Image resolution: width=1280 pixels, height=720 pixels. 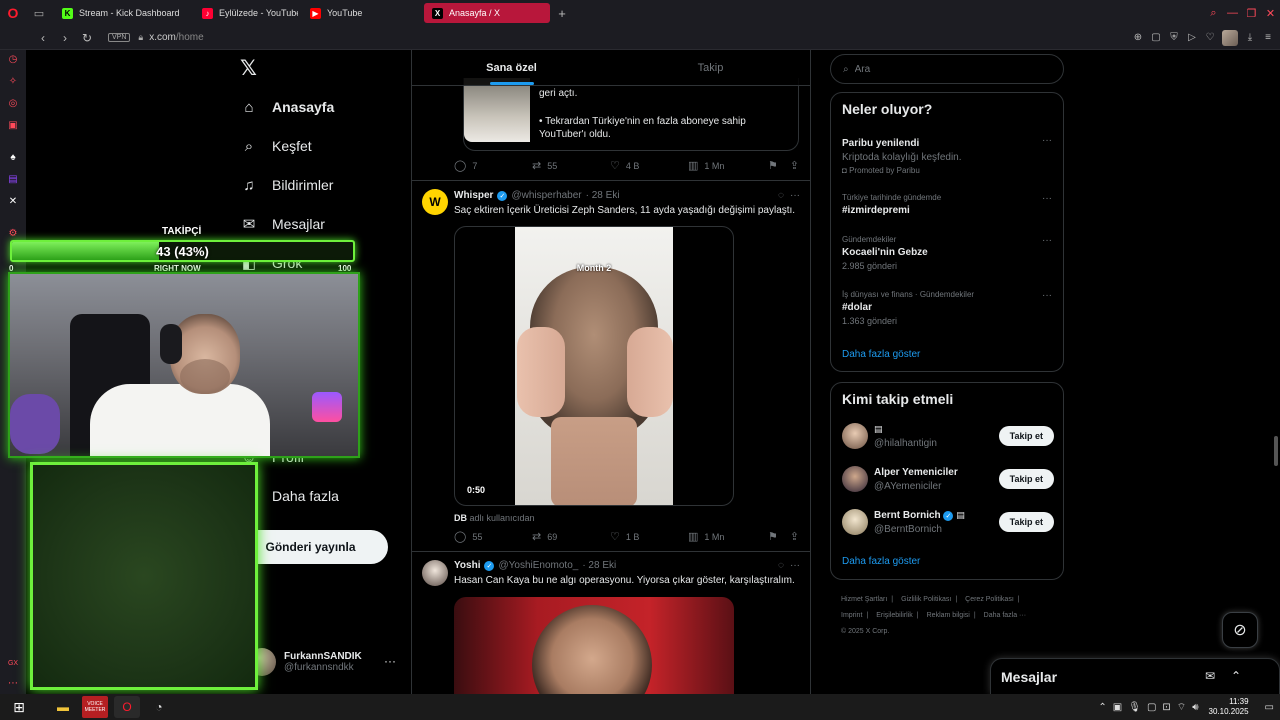 What do you see at coordinates (1276, 451) in the screenshot?
I see `scrollbar-thumb` at bounding box center [1276, 451].